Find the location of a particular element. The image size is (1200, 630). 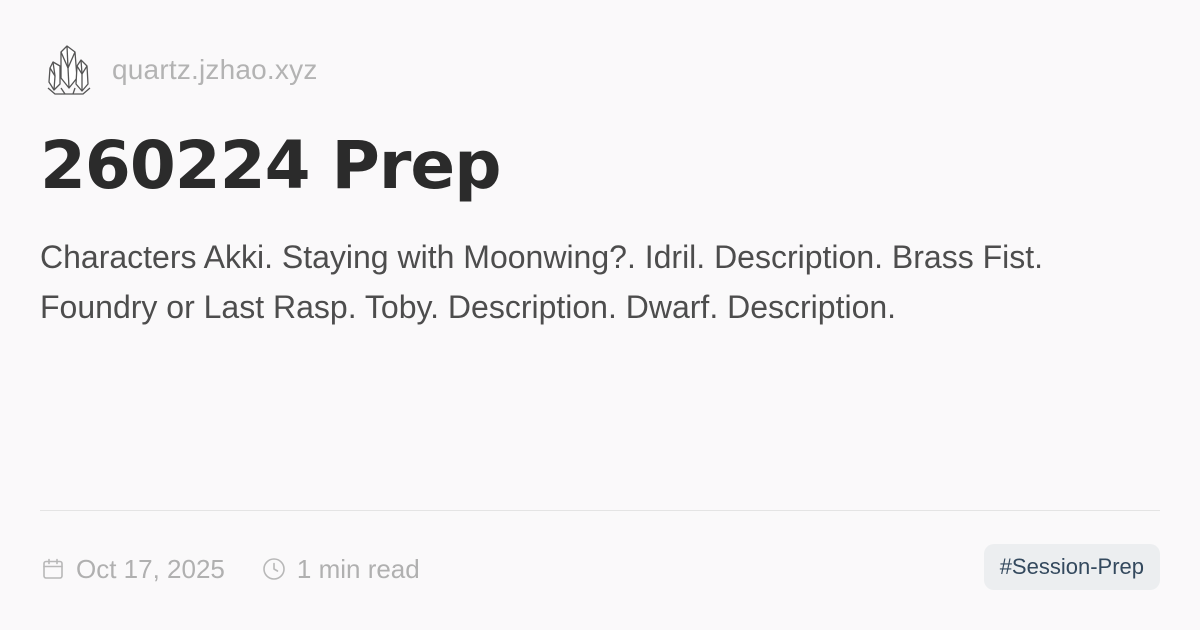

page-title: 260224 Prep is located at coordinates (270, 165).